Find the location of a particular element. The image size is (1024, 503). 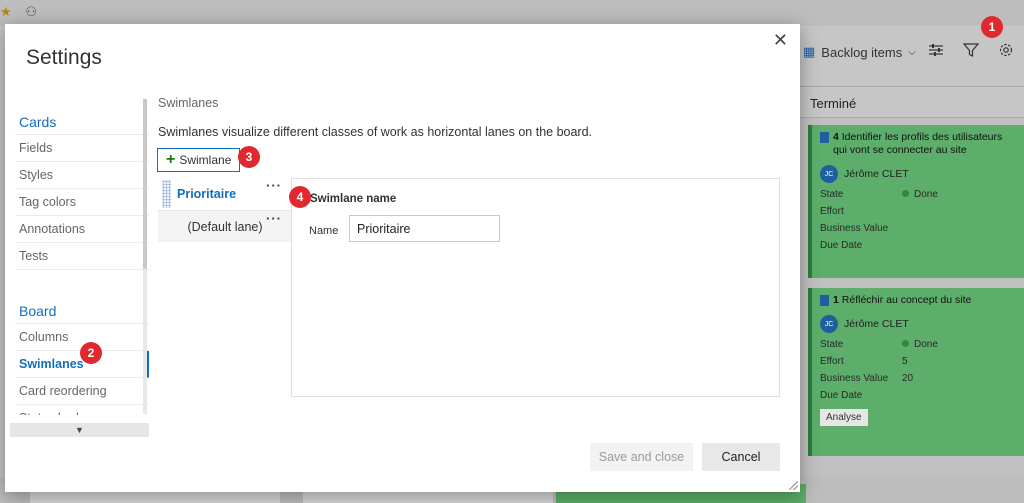

card-tag: Analyse is located at coordinates (844, 417).